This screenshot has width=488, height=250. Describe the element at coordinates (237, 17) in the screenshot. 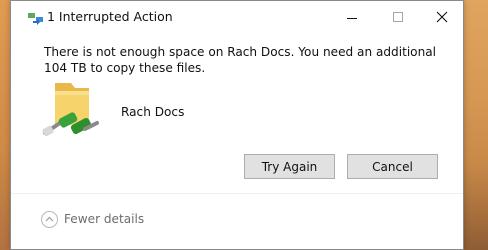

I see `title-bar: 1 Interrupted Action` at that location.